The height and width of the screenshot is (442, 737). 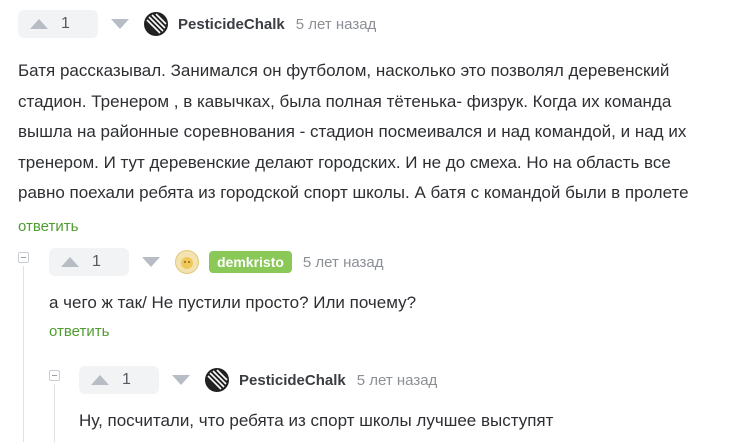 I want to click on avatar-face-icon, so click(x=187, y=263).